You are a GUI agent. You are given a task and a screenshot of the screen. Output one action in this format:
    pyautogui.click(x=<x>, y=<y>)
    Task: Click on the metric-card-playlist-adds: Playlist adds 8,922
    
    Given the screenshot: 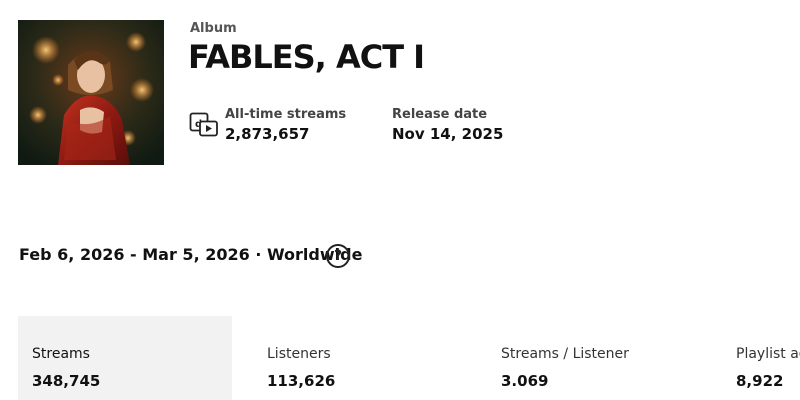 What is the action you would take?
    pyautogui.click(x=761, y=358)
    